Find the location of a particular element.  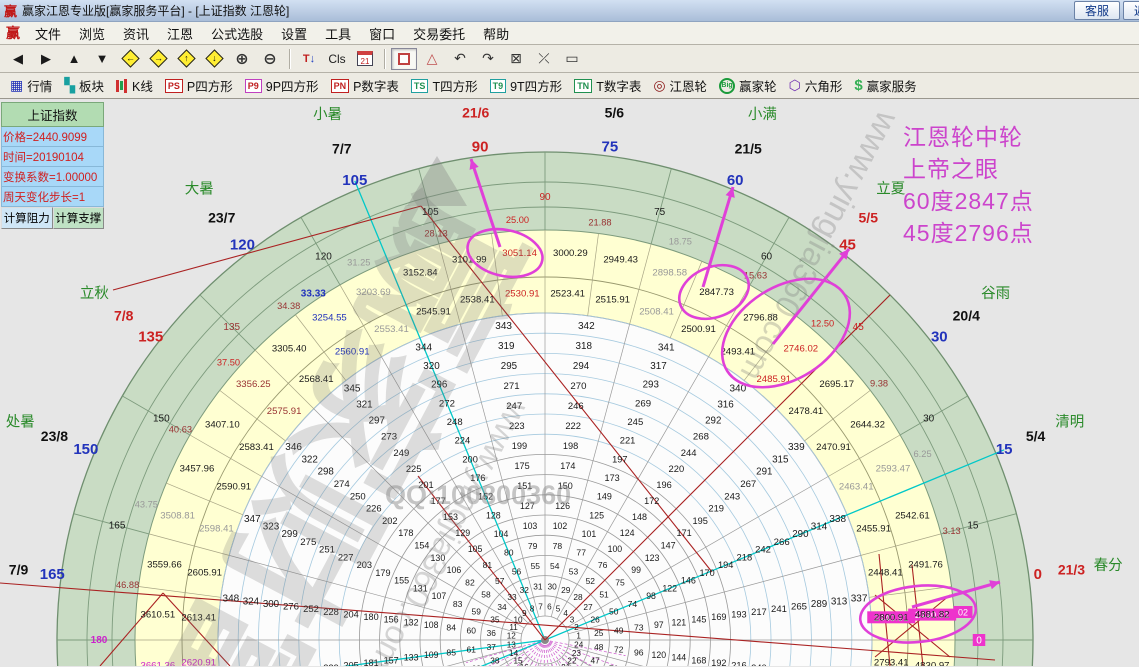

menu-资讯: 资讯 is located at coordinates (136, 33).